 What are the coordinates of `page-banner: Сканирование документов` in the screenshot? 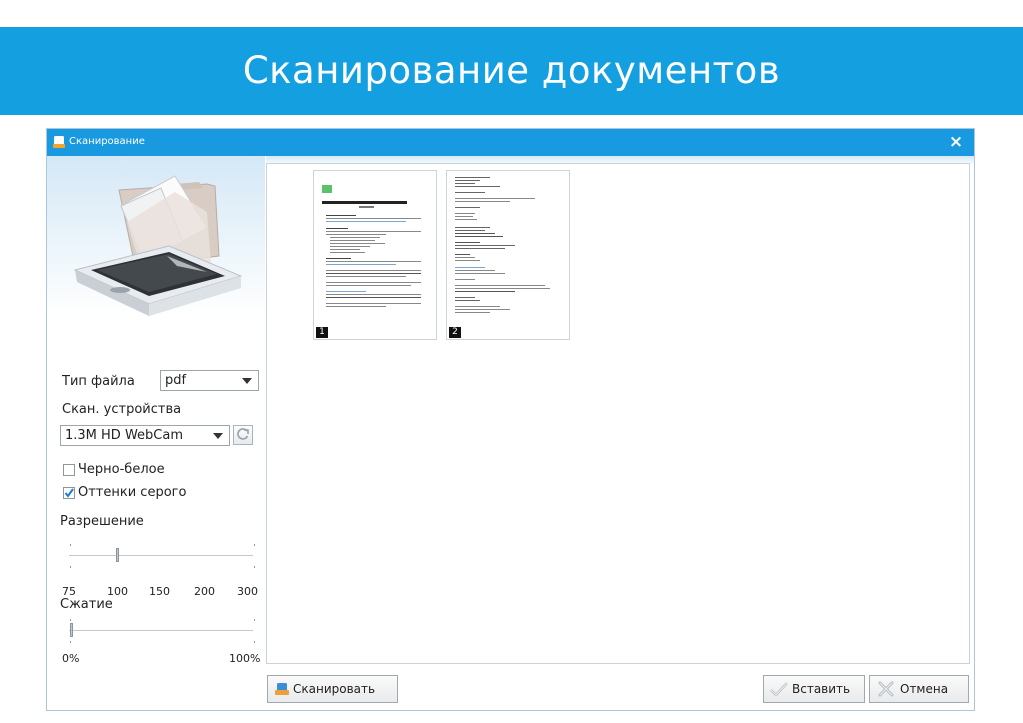 It's located at (511, 71).